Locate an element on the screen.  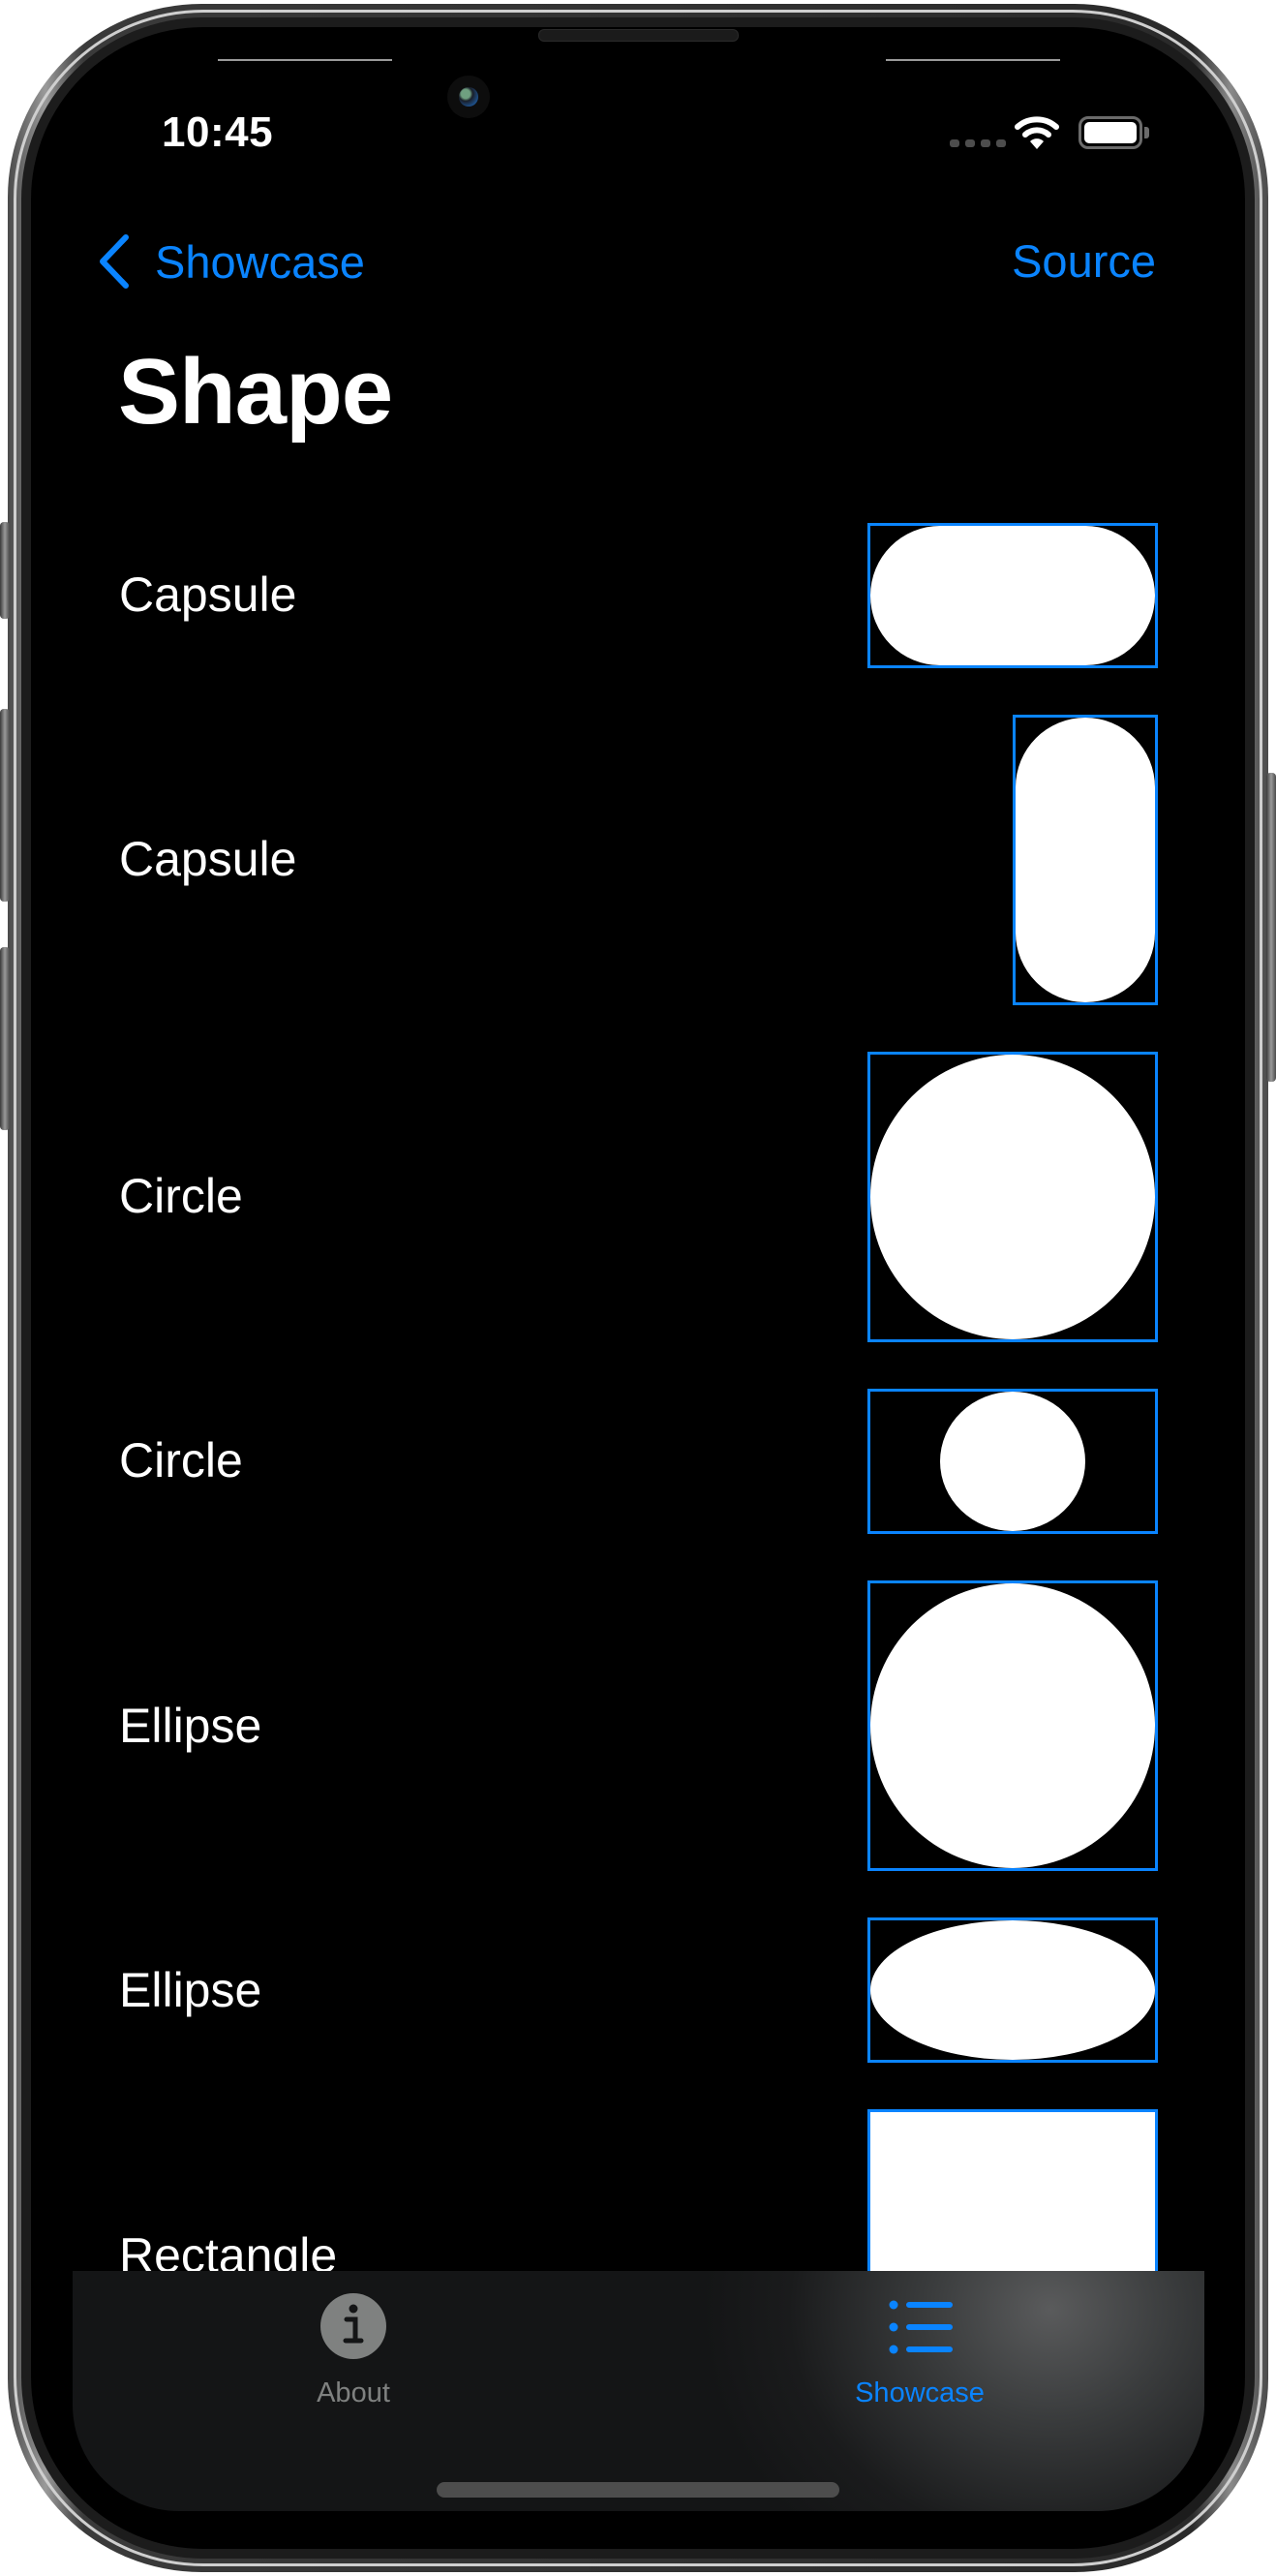
volume-up-button is located at coordinates (5, 805).